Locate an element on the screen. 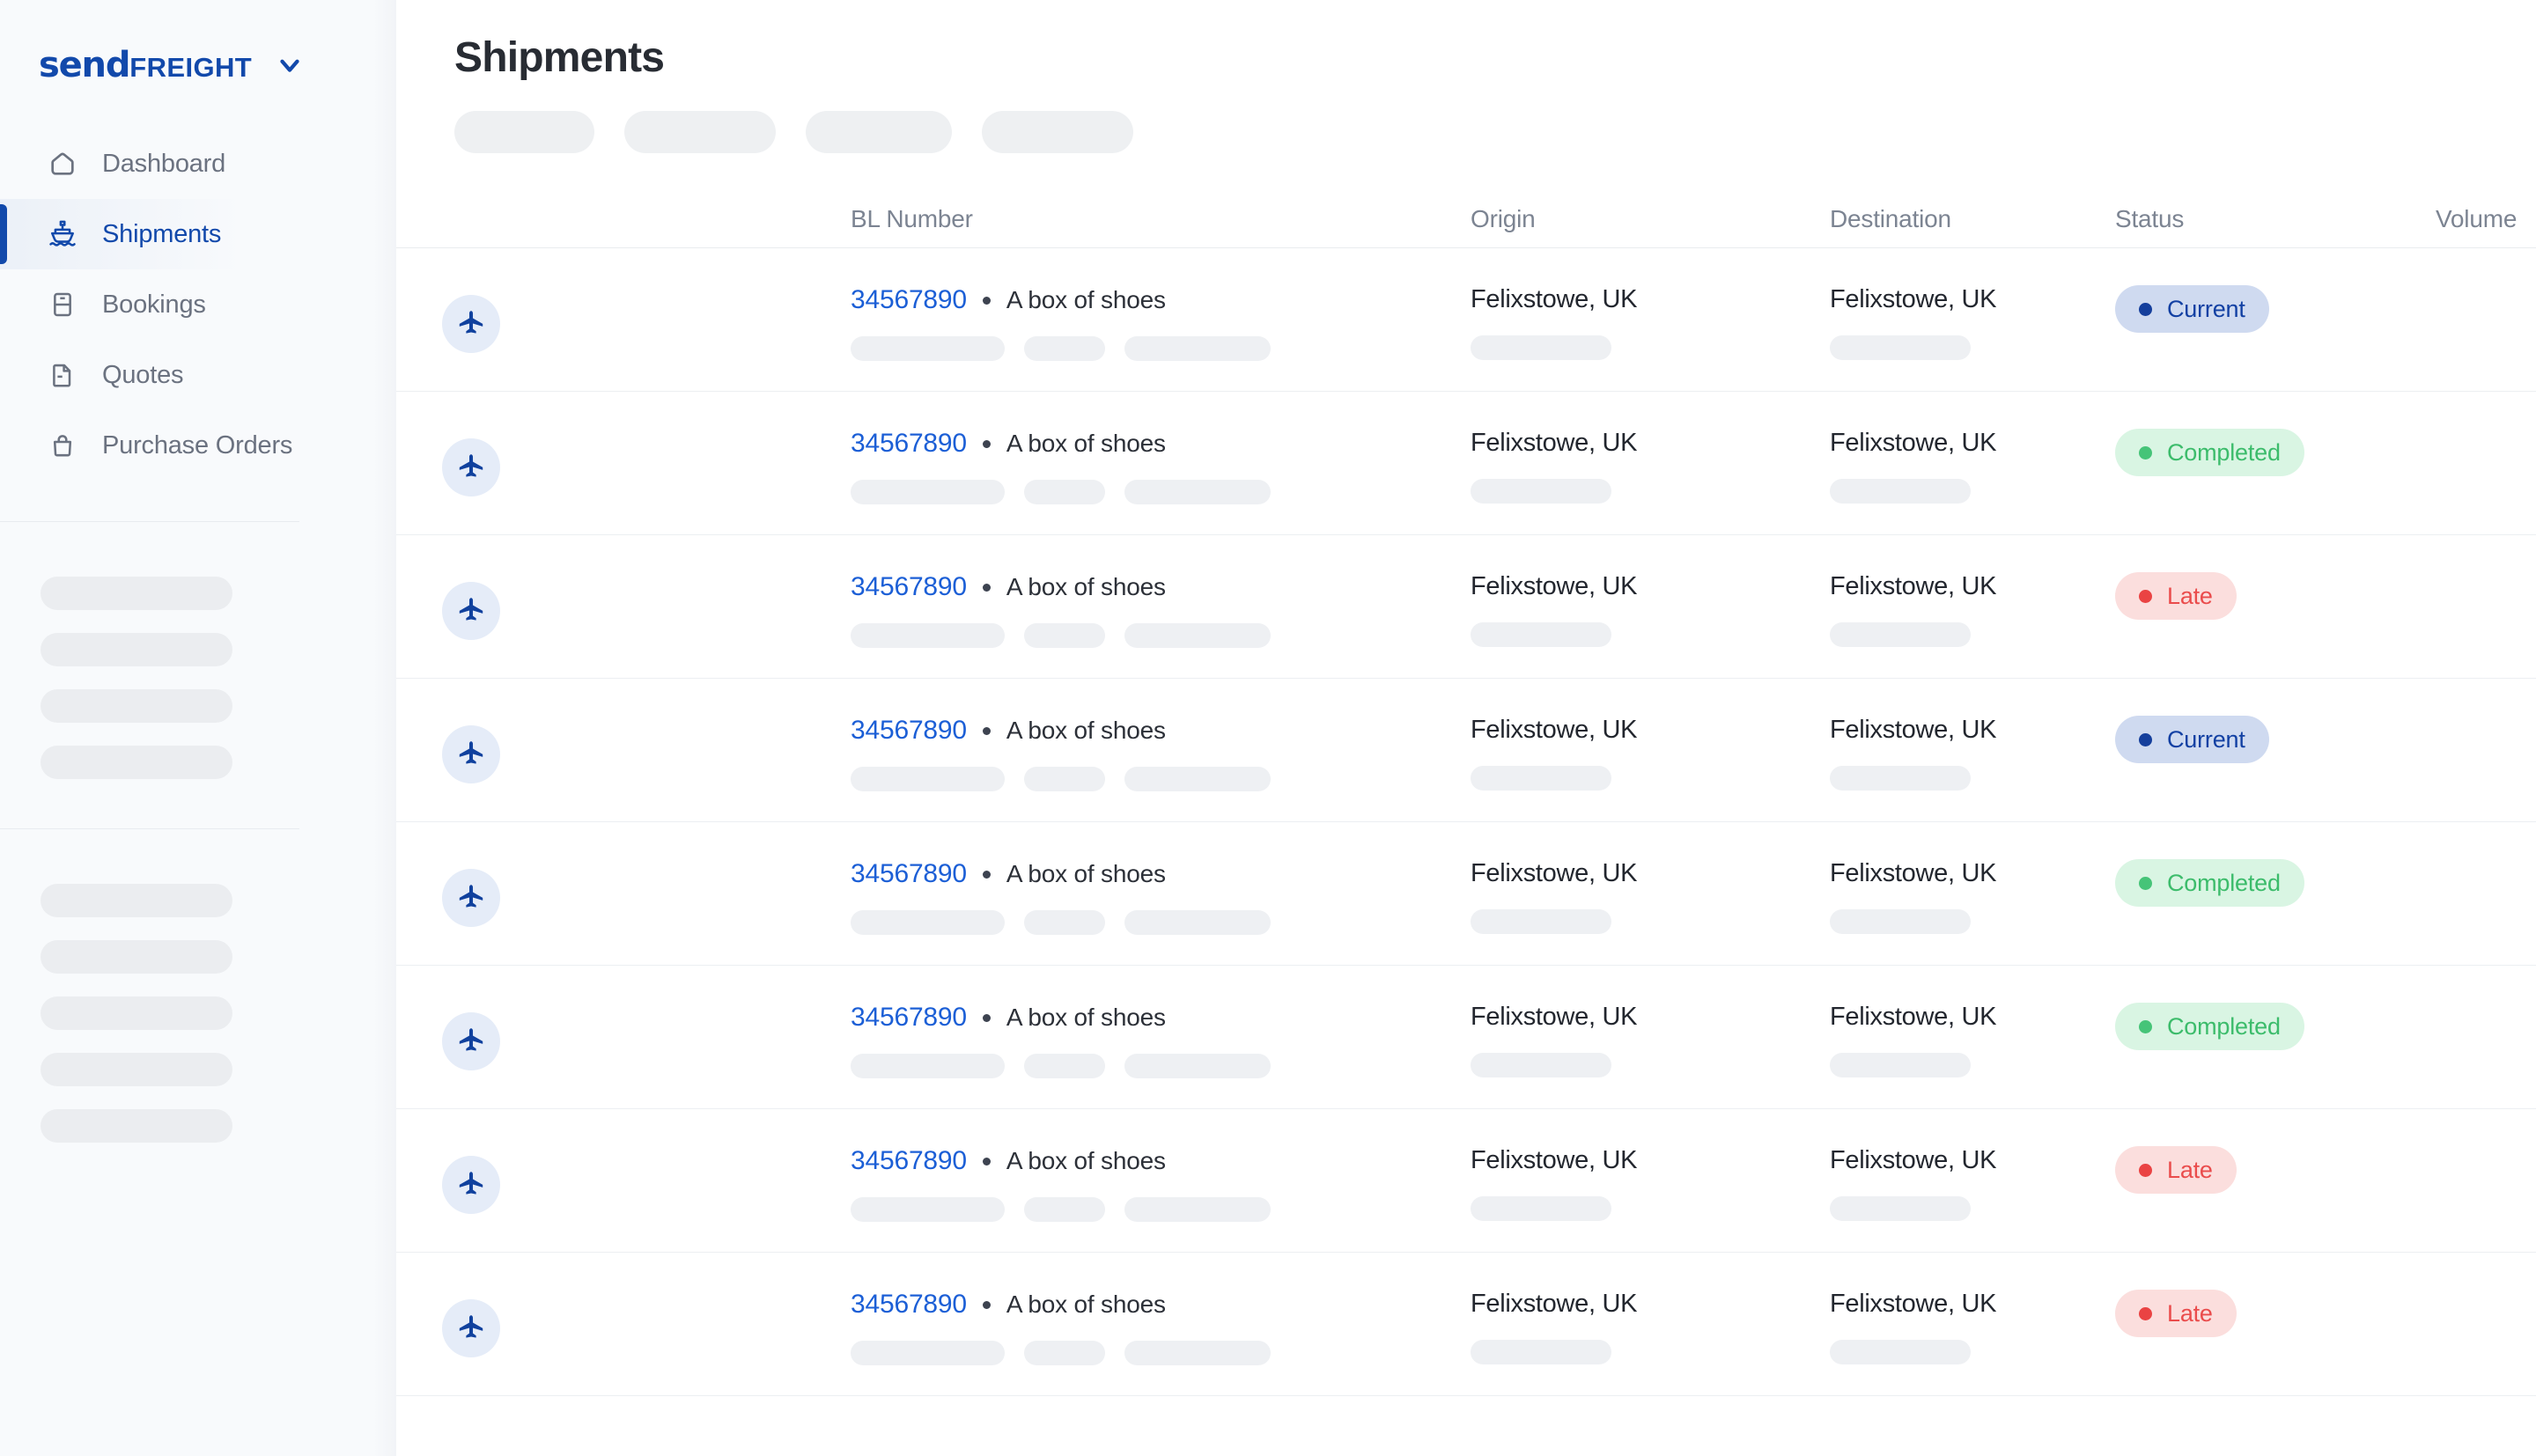 This screenshot has height=1456, width=2536. column-header-volume: Volume is located at coordinates (2486, 219).